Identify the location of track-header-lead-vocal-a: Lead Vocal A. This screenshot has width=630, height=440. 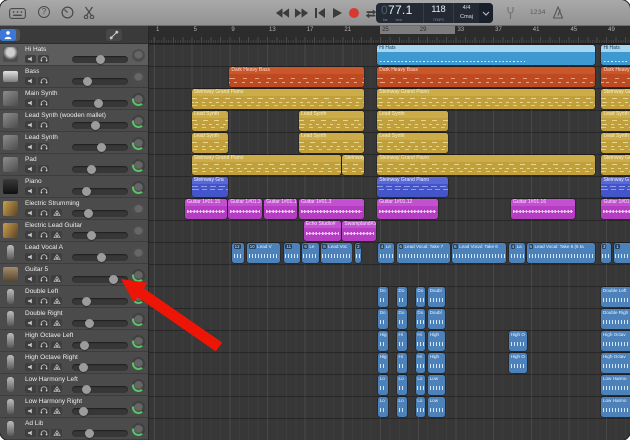
(74, 253).